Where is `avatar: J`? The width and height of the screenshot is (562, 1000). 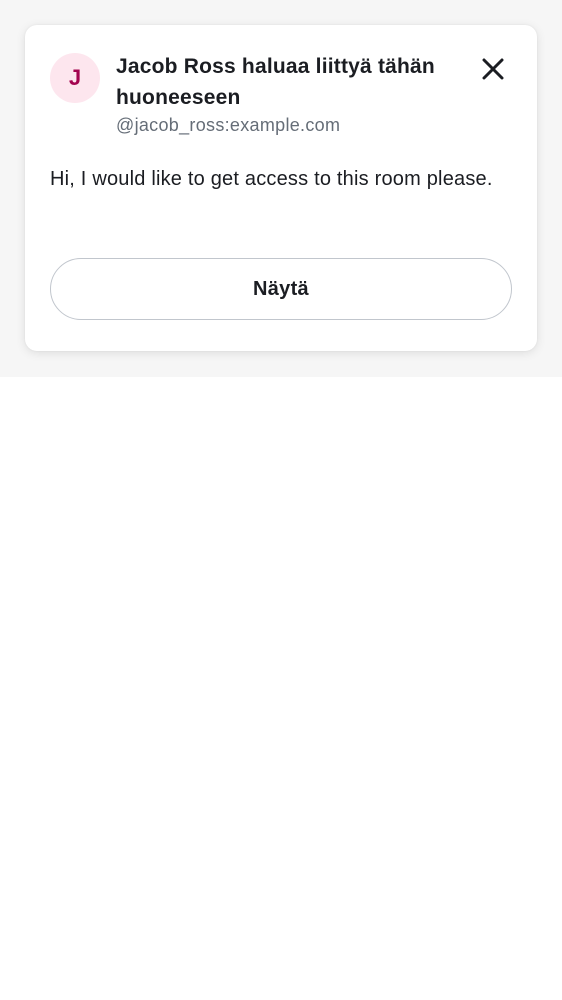
avatar: J is located at coordinates (75, 78).